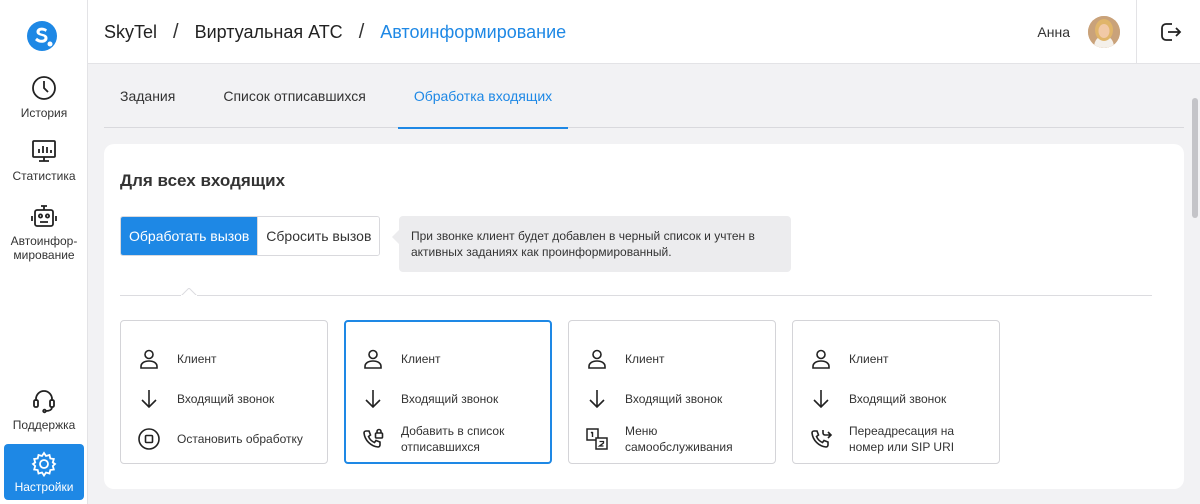 Image resolution: width=1200 pixels, height=504 pixels. What do you see at coordinates (294, 96) in the screenshot?
I see `tab-unsubscribed-list: Список отписавшихся` at bounding box center [294, 96].